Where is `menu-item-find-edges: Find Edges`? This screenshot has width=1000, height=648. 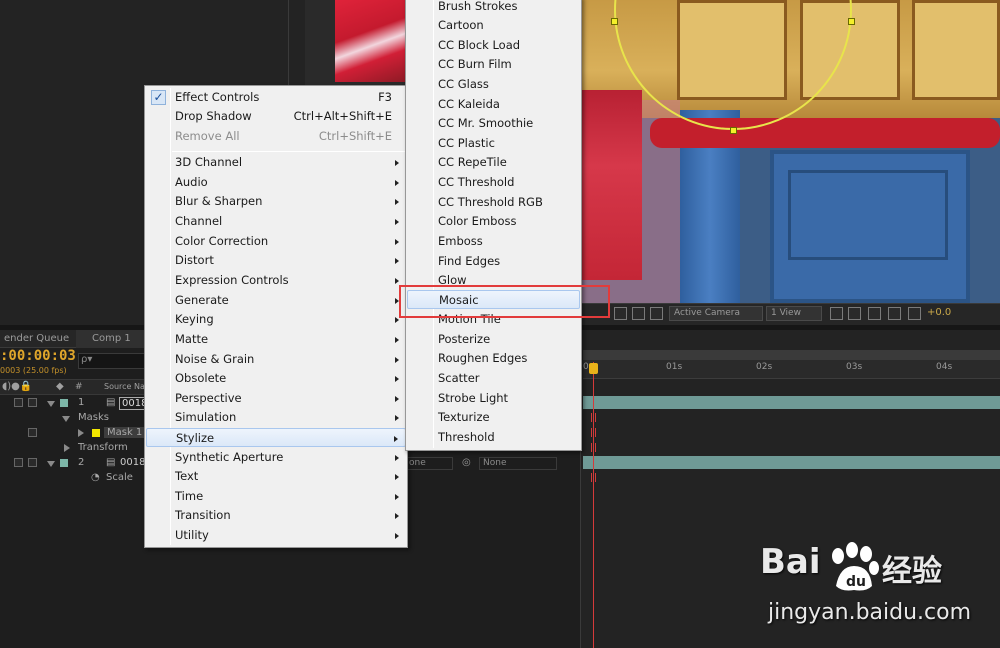
menu-item-find-edges: Find Edges is located at coordinates (493, 261).